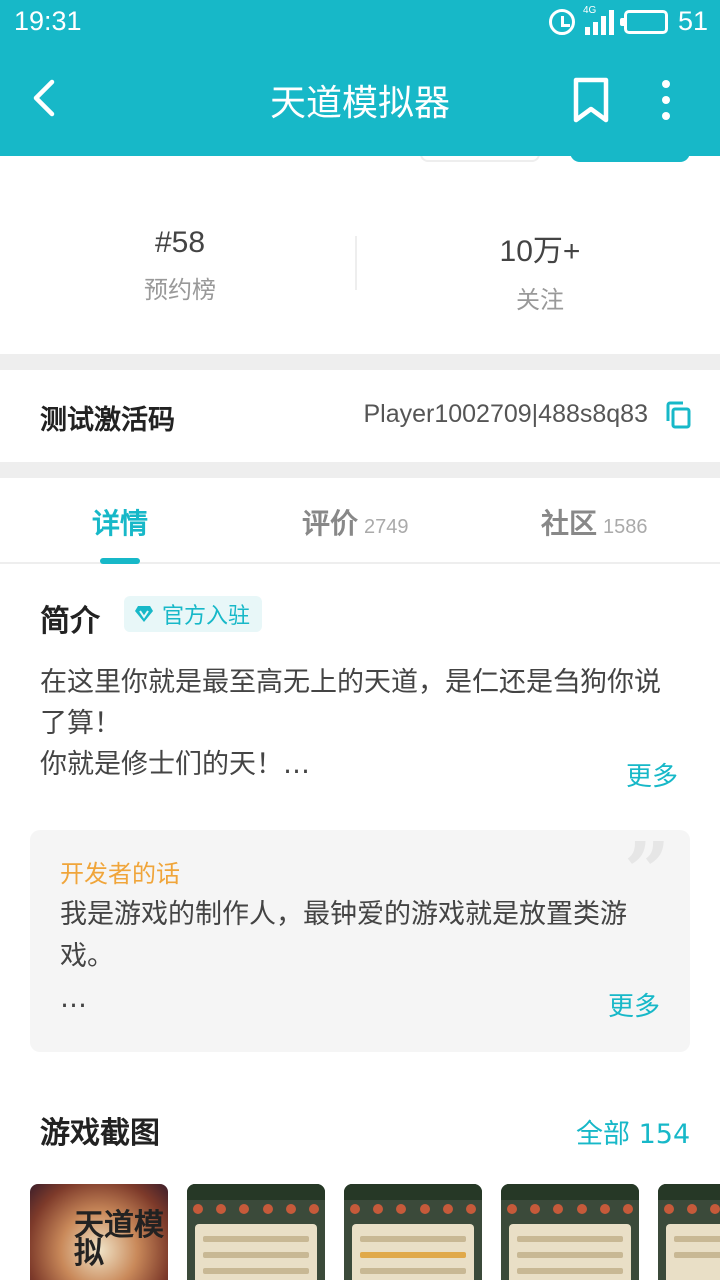 The width and height of the screenshot is (720, 1280). I want to click on tab-label: 详情, so click(120, 523).